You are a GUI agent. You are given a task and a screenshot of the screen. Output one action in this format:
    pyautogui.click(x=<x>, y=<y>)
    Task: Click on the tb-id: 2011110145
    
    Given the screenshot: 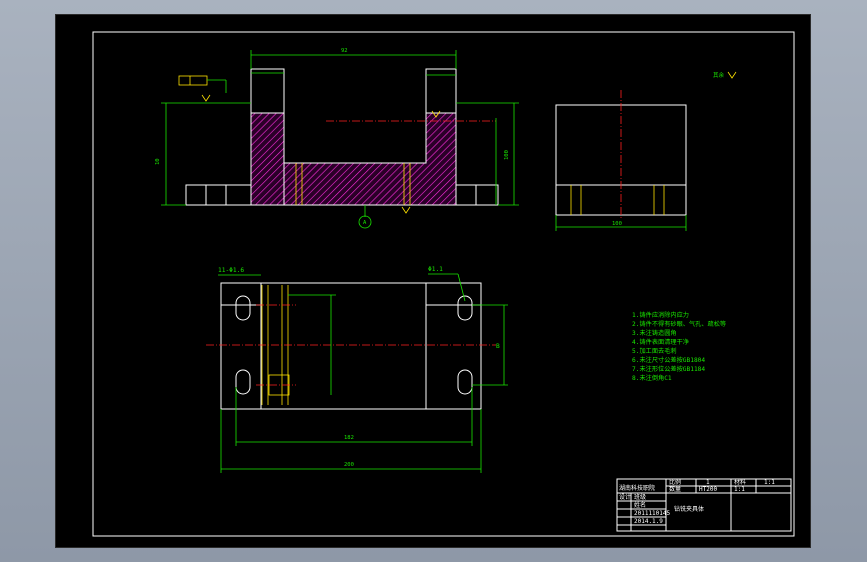 What is the action you would take?
    pyautogui.click(x=652, y=513)
    